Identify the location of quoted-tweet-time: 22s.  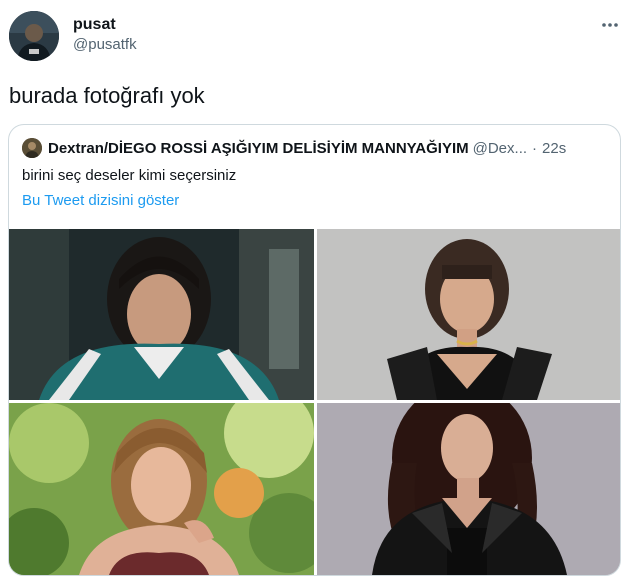
(554, 148).